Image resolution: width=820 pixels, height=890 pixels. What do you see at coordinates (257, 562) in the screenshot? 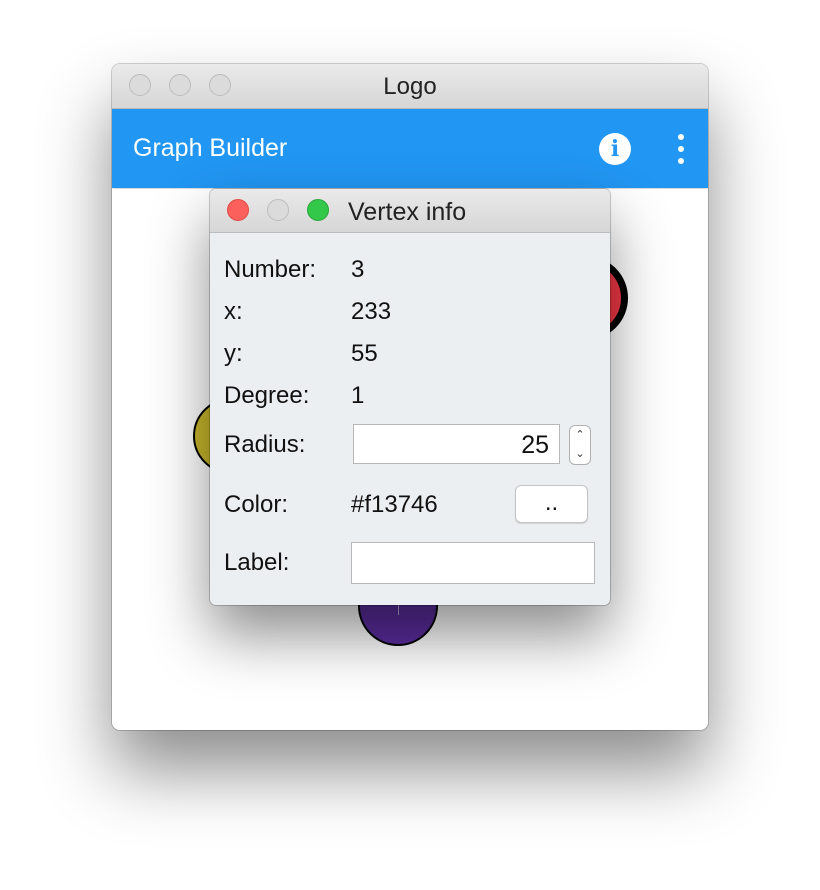
I see `label-label: Label:` at bounding box center [257, 562].